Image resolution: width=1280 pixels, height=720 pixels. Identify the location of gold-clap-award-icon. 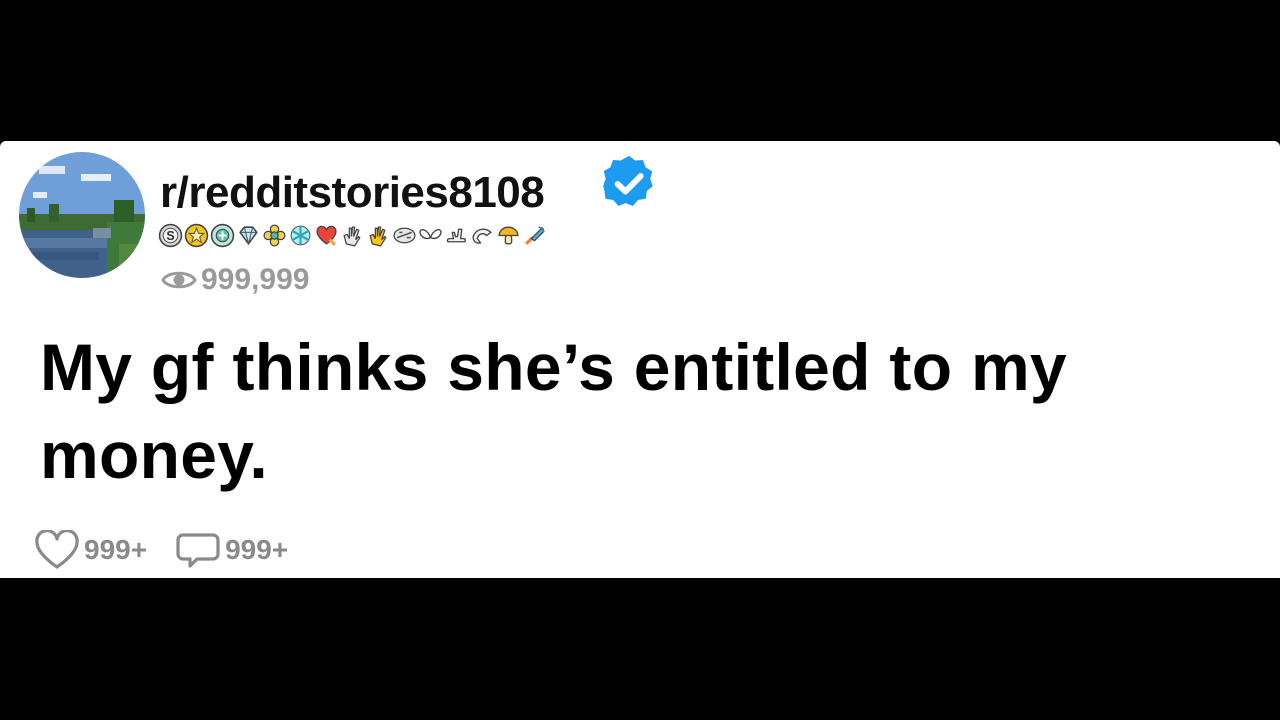
(378, 236).